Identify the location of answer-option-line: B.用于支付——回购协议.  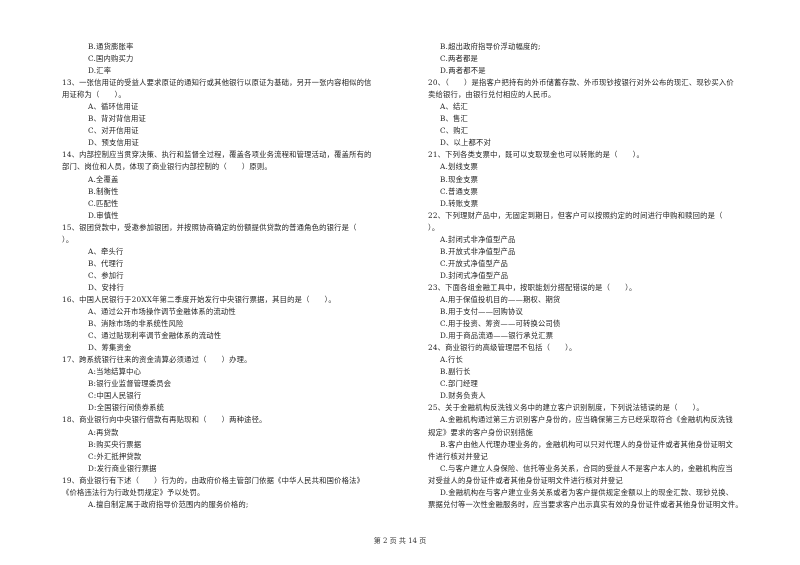
(482, 312).